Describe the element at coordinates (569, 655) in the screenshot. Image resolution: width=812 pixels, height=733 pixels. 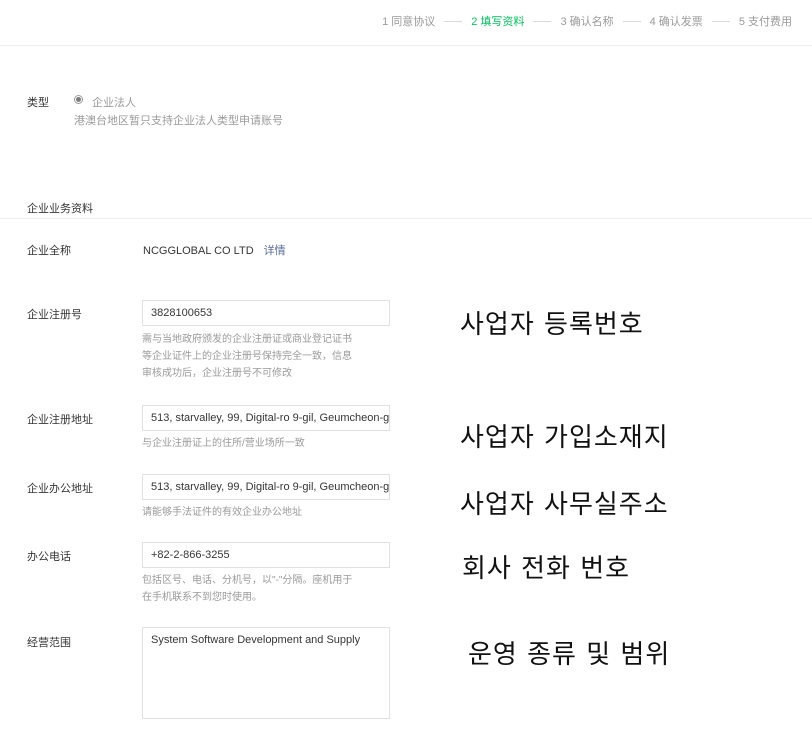
I see `annotation-scope: 운영 종류 및 범위` at that location.